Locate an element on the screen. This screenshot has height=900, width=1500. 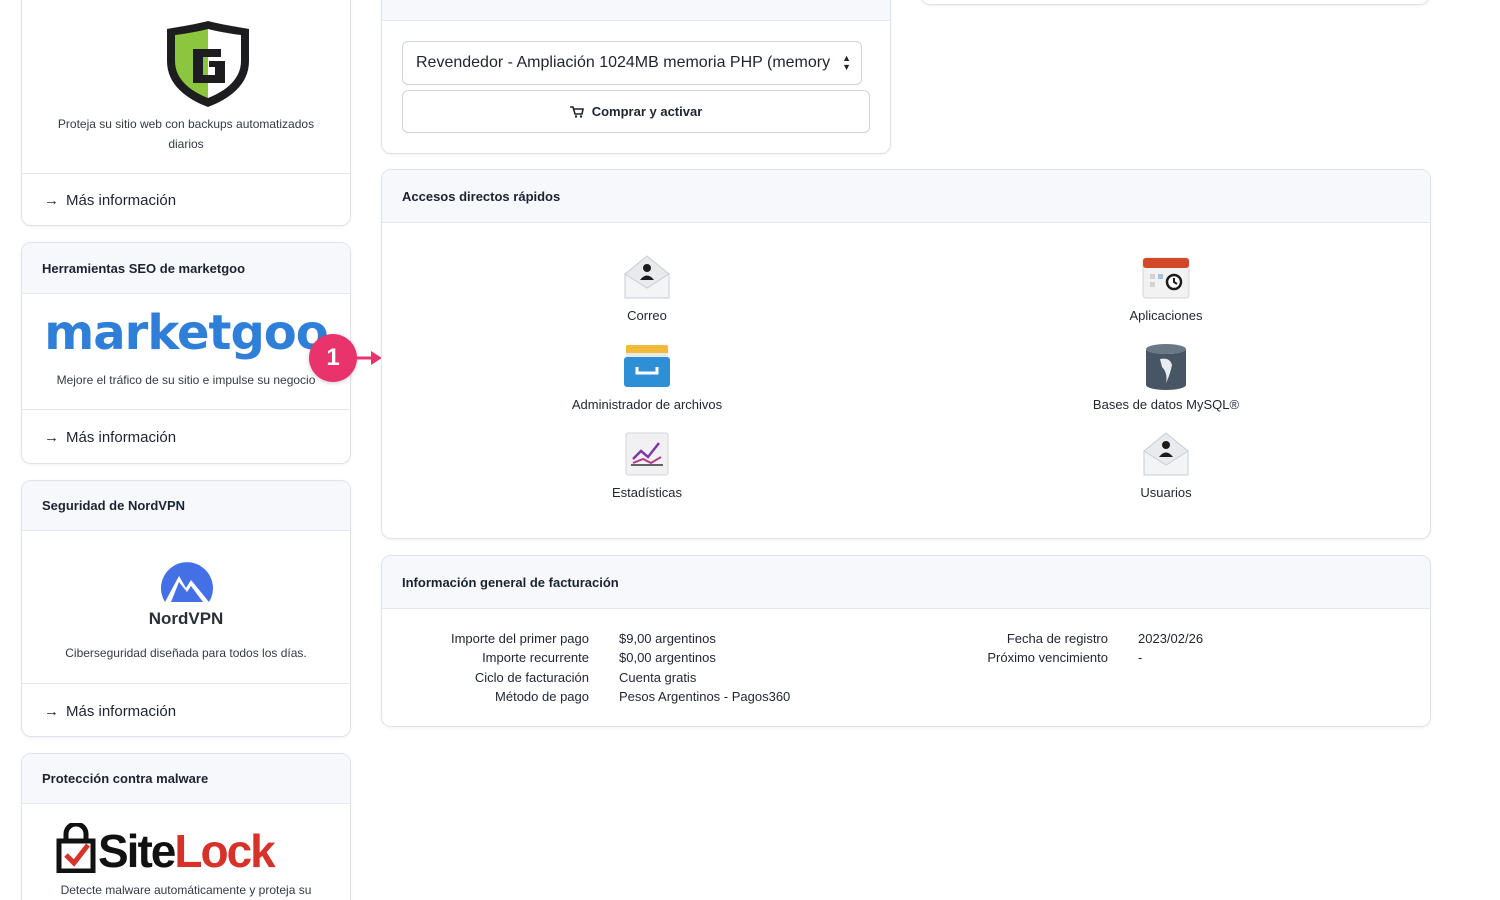
quick-access-users: Usuarios is located at coordinates (1166, 464).